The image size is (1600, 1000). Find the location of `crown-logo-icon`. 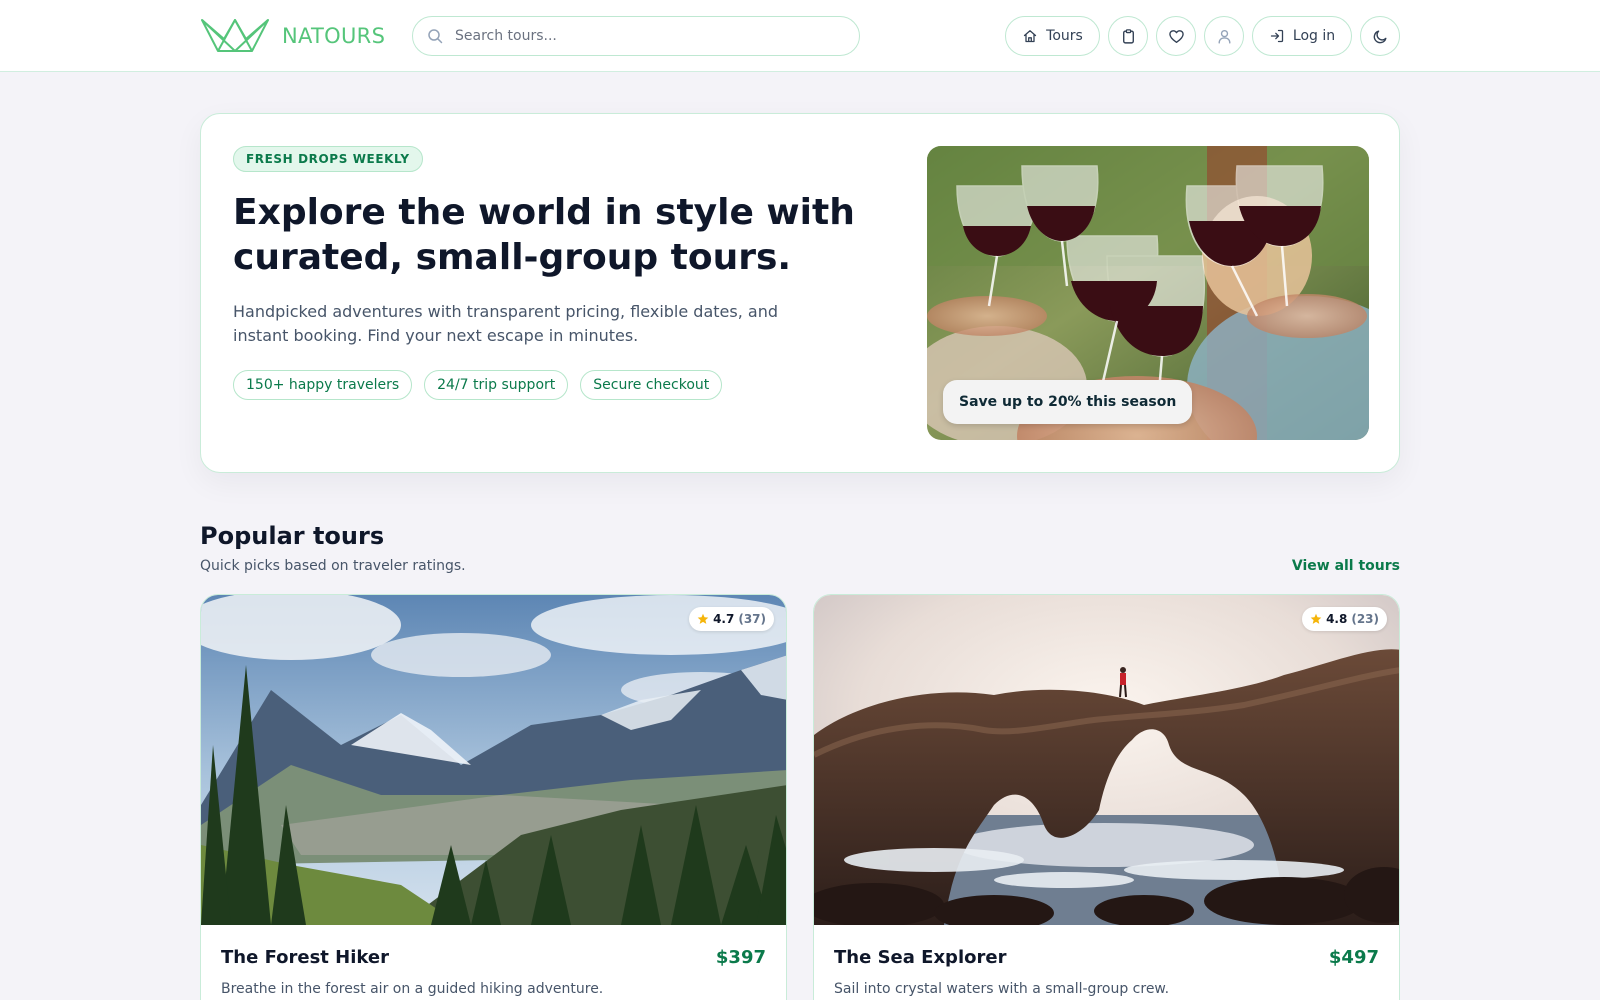

crown-logo-icon is located at coordinates (235, 35).